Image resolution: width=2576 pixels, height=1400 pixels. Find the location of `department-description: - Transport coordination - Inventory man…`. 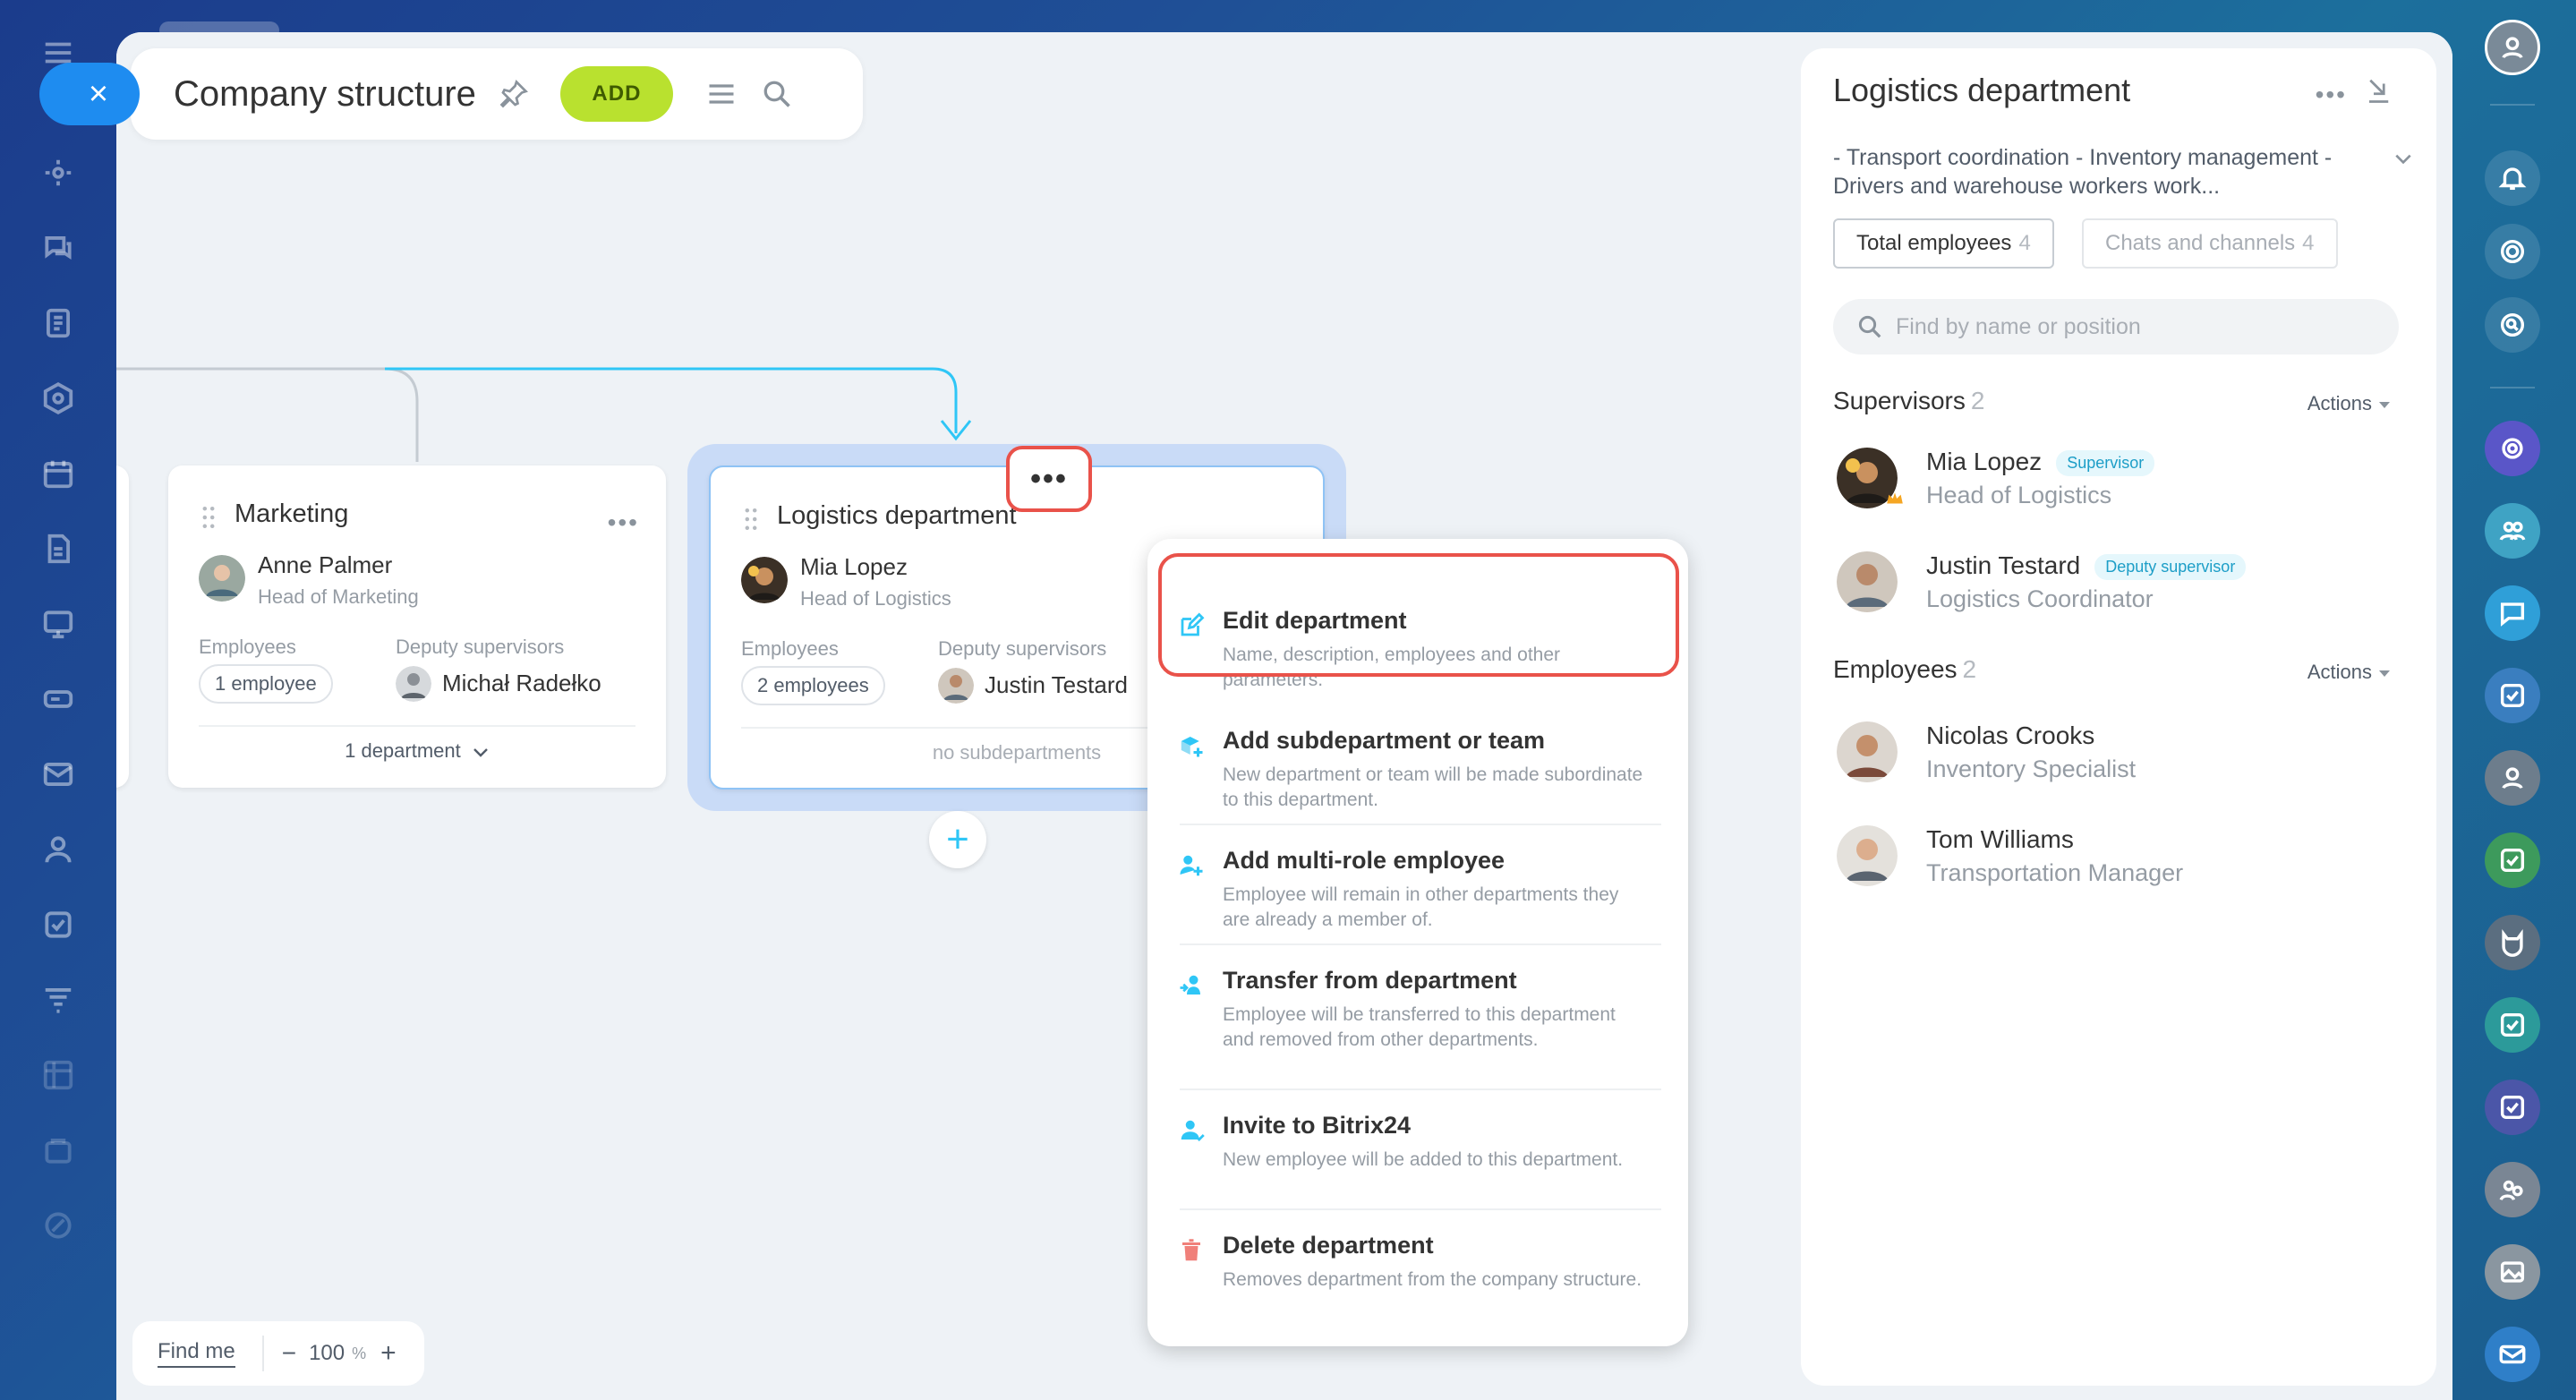

department-description: - Transport coordination - Inventory man… is located at coordinates (2083, 172).